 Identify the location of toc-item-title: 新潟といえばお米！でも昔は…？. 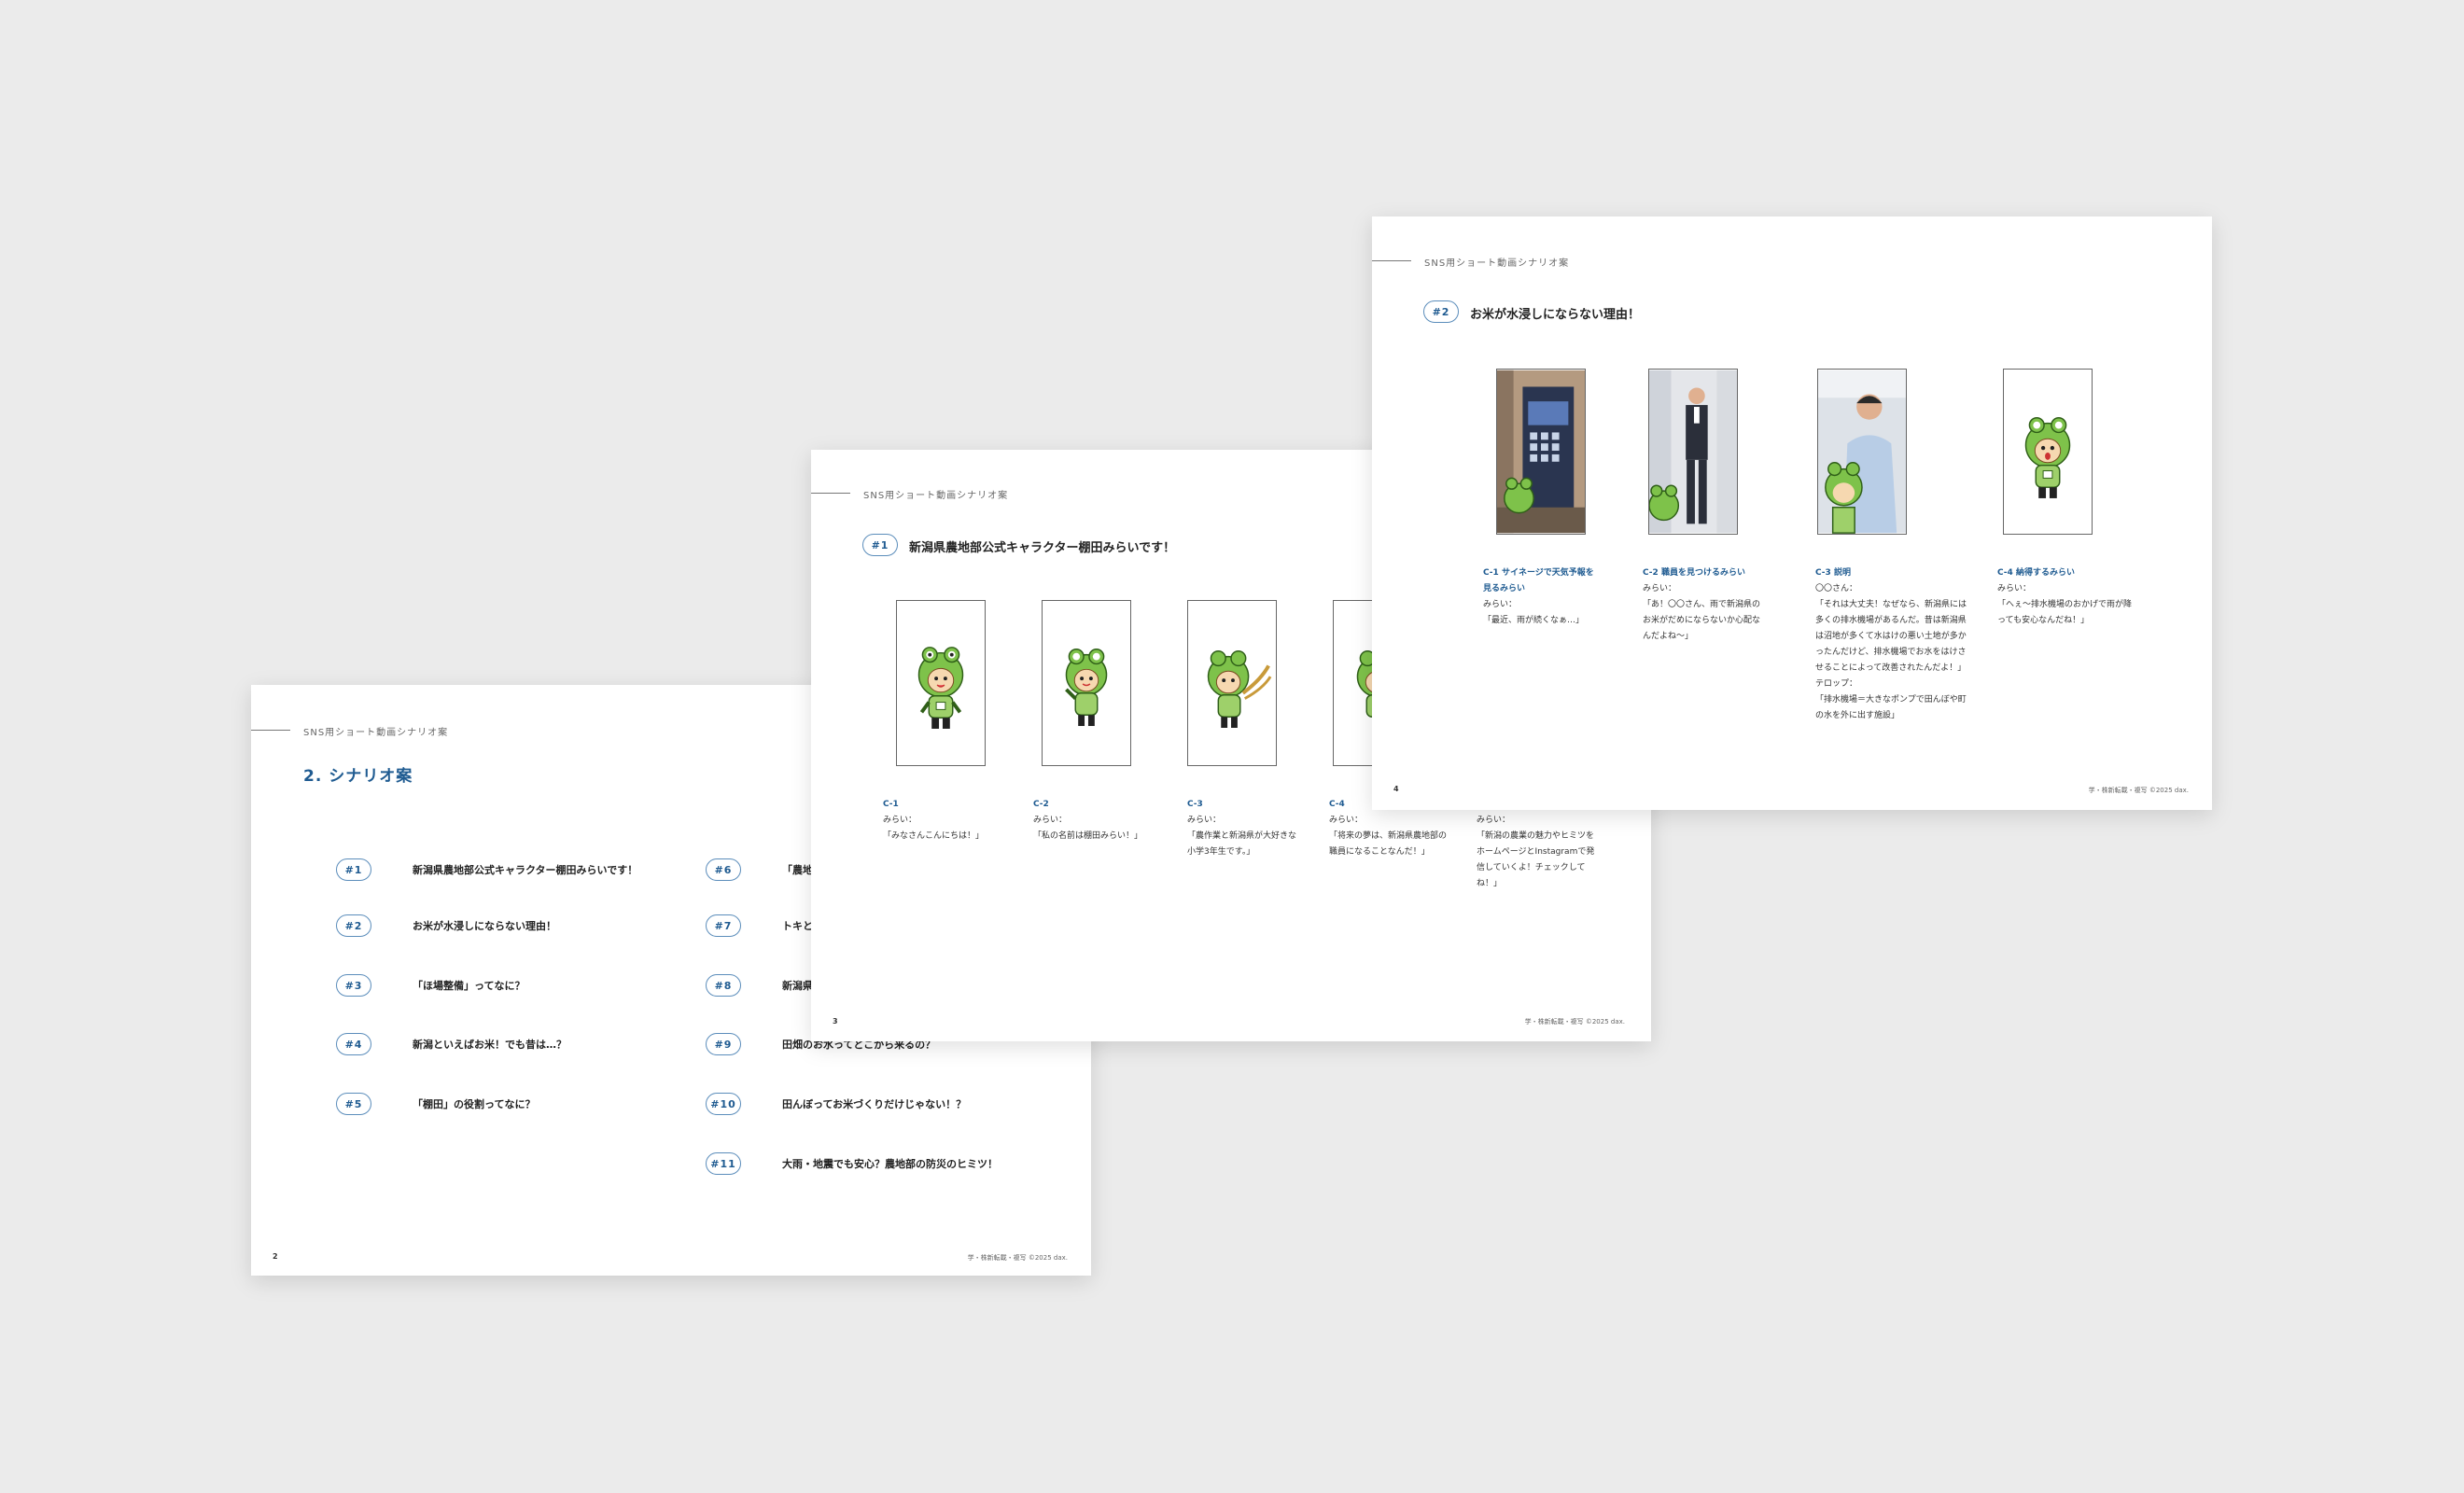
(490, 1045).